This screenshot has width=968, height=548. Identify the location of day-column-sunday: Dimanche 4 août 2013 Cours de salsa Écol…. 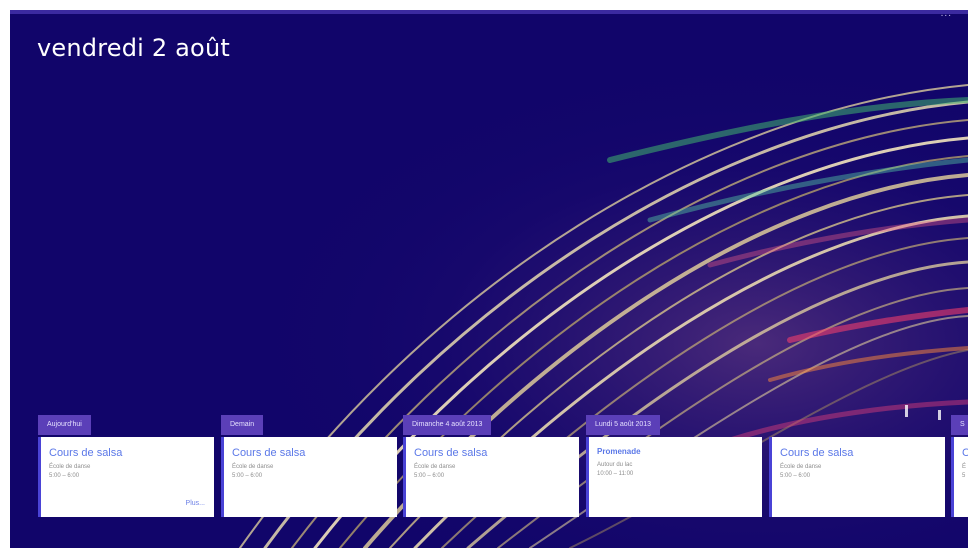
(491, 465).